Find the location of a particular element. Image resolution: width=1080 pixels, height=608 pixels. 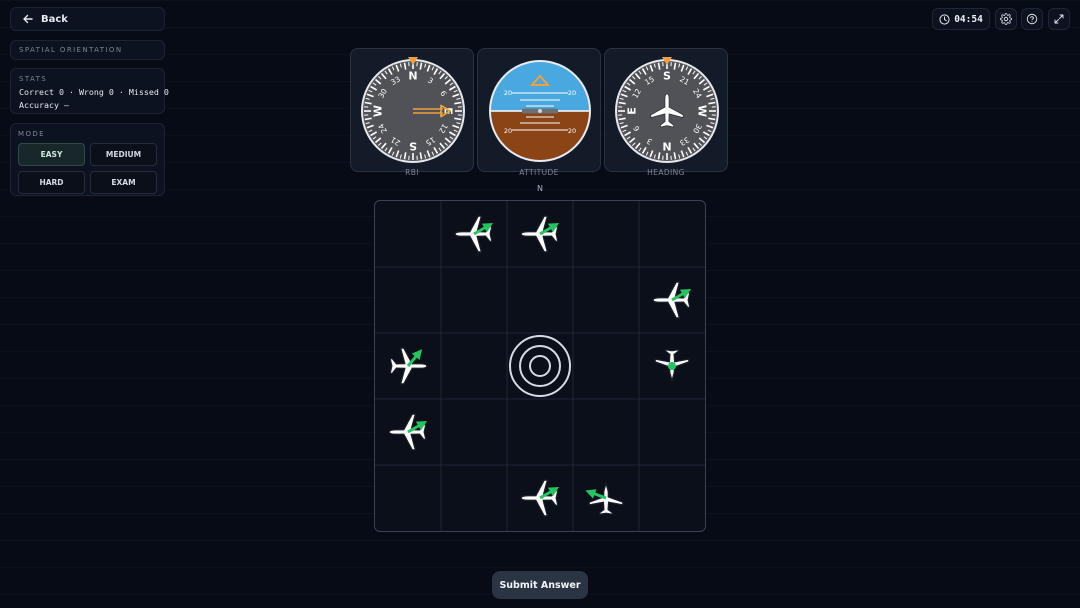

back-button: Back is located at coordinates (87, 19).